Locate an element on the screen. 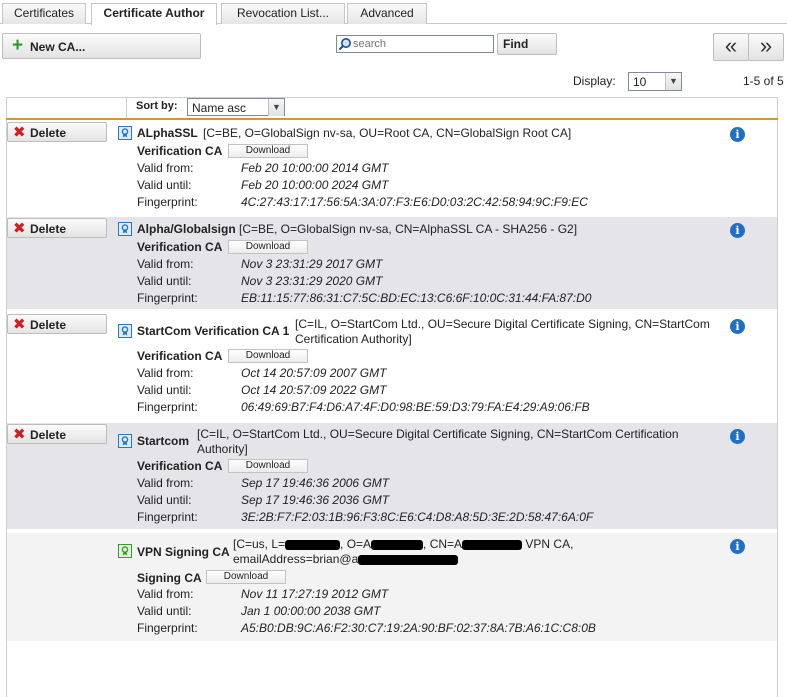  search-icon is located at coordinates (344, 44).